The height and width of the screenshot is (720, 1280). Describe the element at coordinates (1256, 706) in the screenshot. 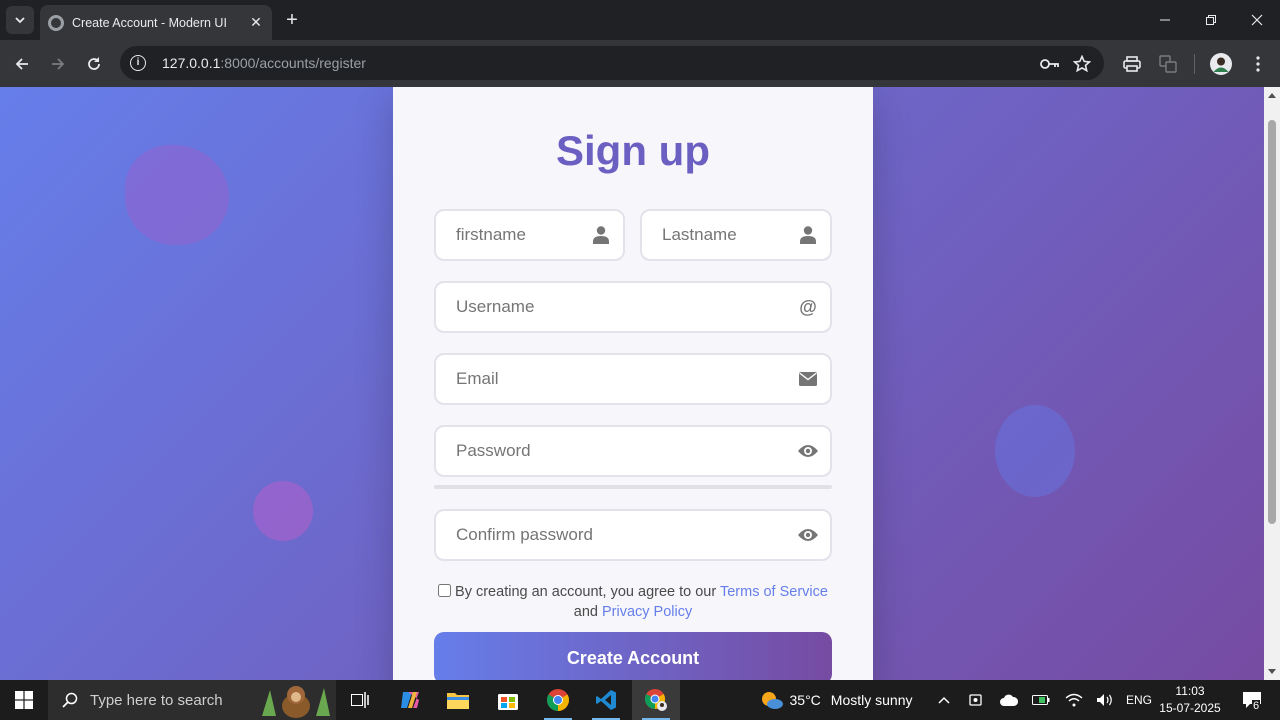

I see `notification-count: 6` at that location.